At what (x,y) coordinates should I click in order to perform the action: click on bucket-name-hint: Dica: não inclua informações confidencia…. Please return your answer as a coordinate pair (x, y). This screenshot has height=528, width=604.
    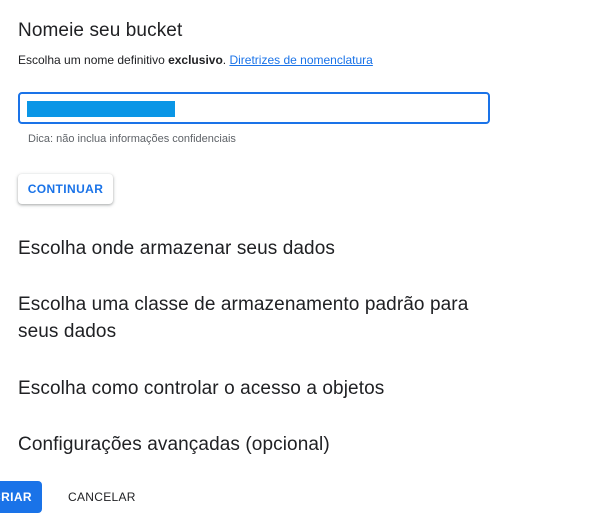
    Looking at the image, I should click on (132, 139).